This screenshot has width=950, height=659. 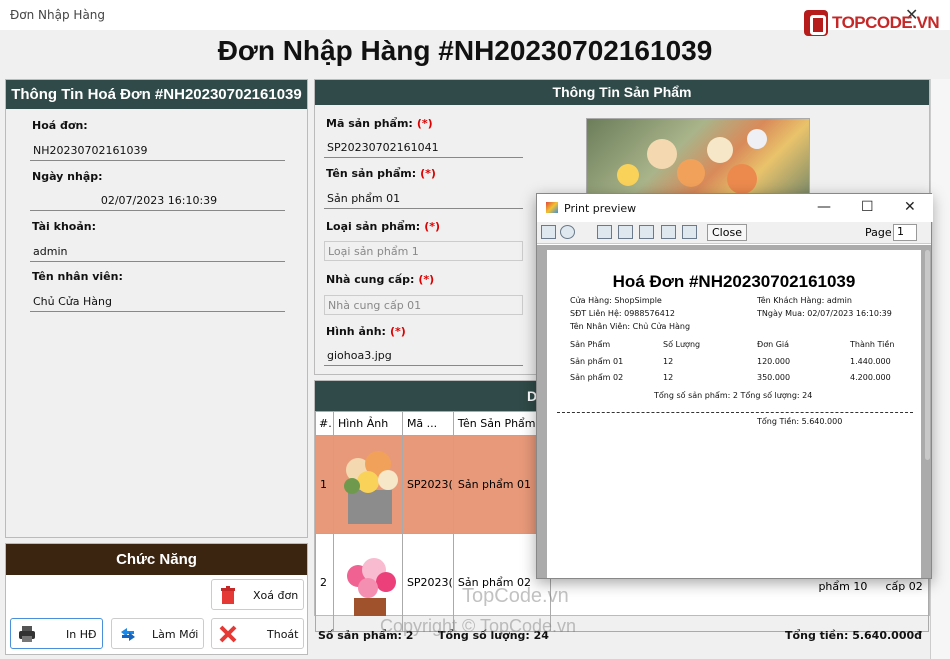 I want to click on paper-customer: Tên Khách Hàng: admin, so click(x=804, y=300).